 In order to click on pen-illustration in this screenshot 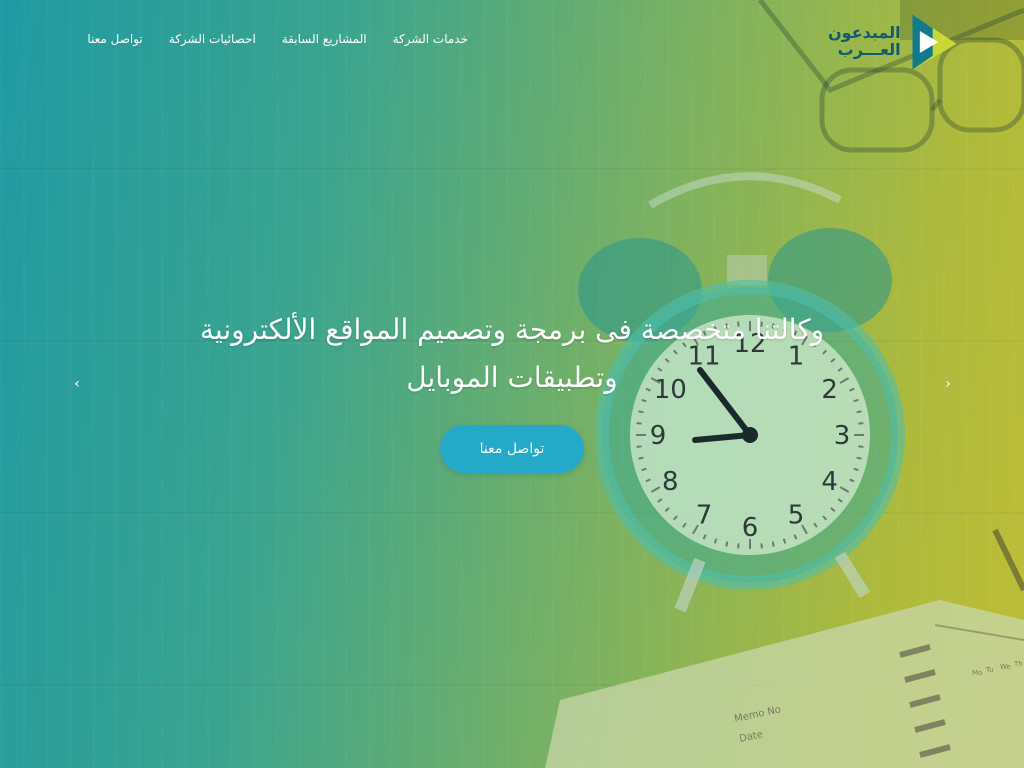, I will do `click(1008, 560)`.